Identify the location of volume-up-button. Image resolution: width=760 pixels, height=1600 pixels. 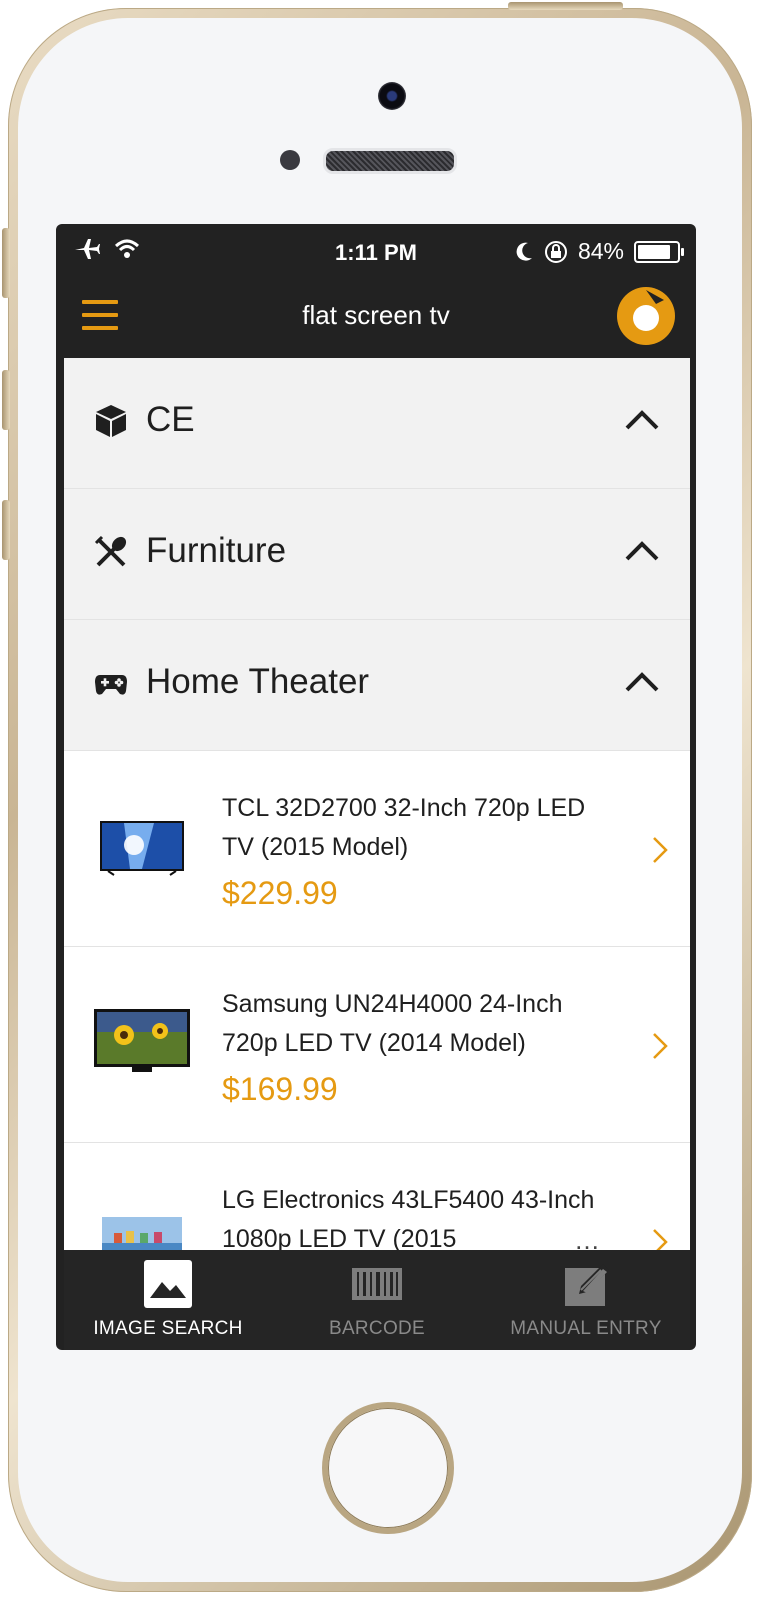
(6, 400).